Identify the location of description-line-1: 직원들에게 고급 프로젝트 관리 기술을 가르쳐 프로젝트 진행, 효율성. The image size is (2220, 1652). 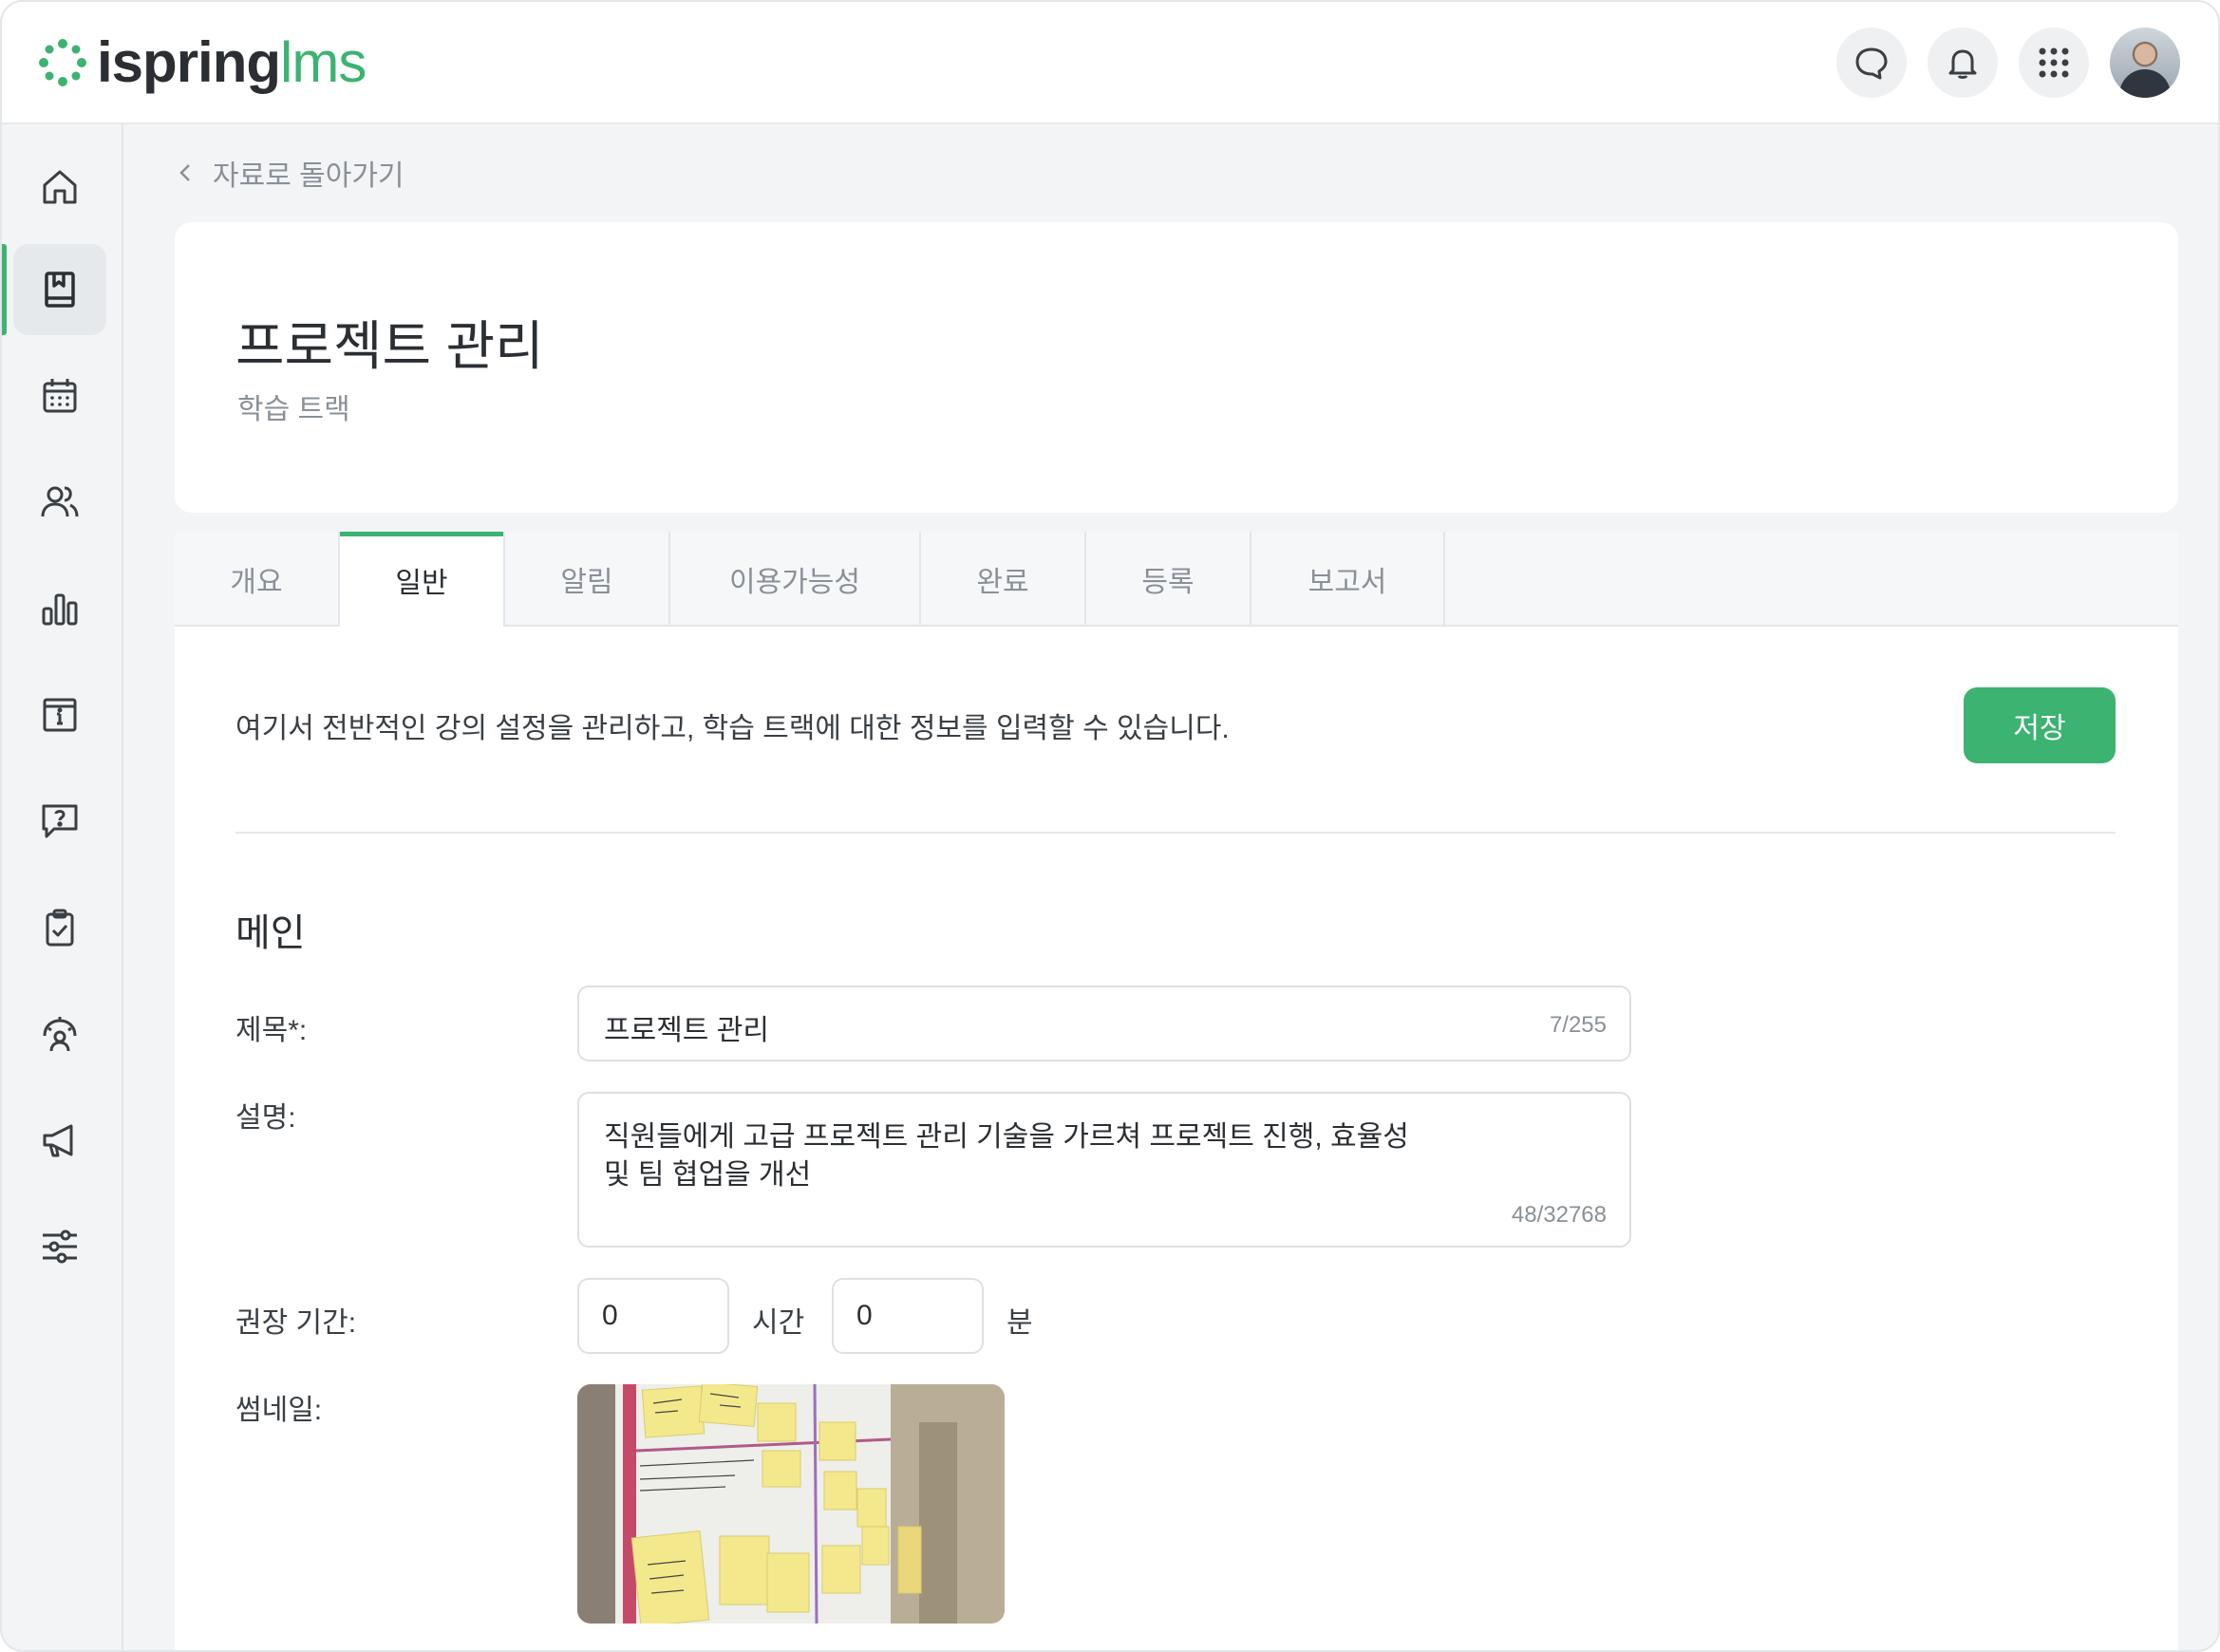
(1006, 1137).